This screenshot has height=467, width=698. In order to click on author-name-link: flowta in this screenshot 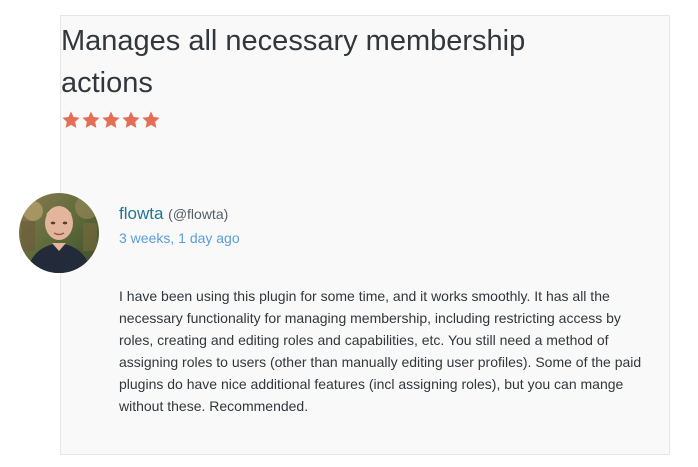, I will do `click(141, 213)`.